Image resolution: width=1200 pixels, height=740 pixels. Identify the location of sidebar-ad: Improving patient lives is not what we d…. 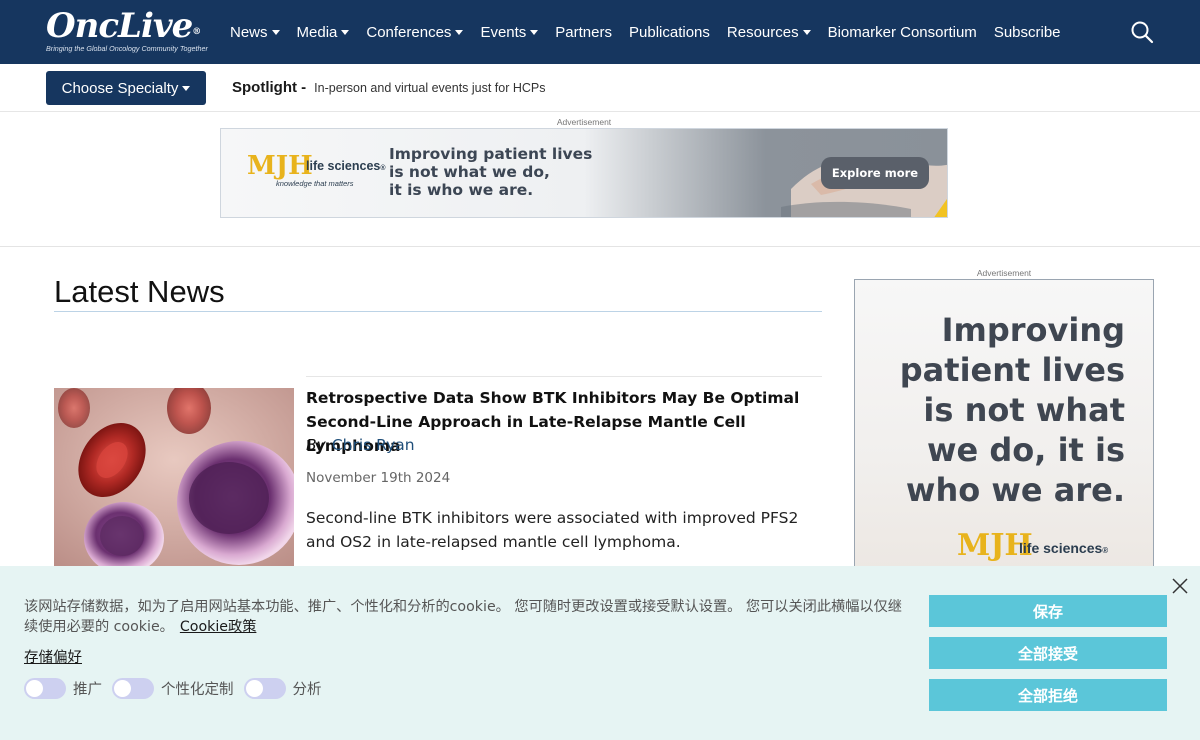
(1004, 429).